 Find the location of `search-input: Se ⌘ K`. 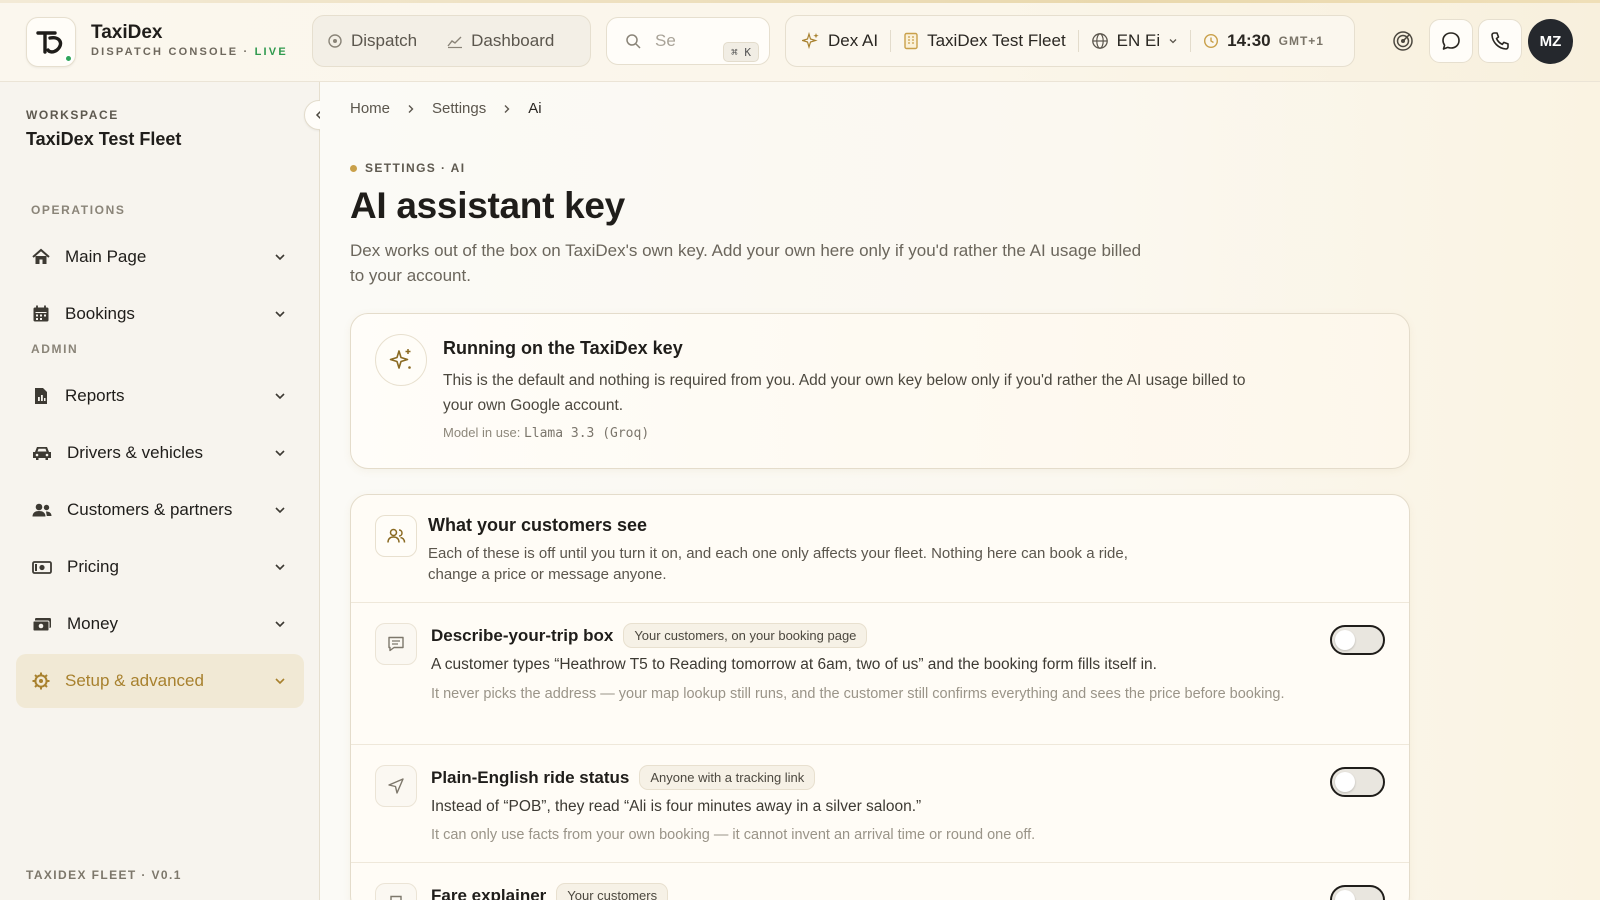

search-input: Se ⌘ K is located at coordinates (688, 41).